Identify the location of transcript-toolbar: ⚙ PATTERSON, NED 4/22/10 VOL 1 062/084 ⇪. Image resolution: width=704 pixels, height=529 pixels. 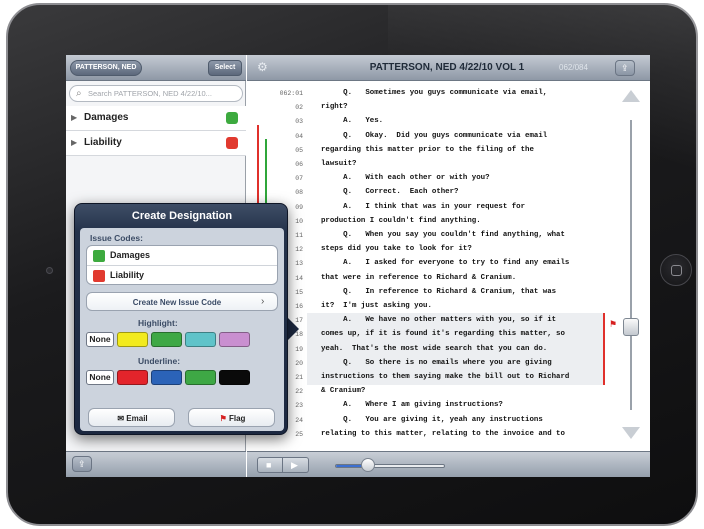
(448, 68).